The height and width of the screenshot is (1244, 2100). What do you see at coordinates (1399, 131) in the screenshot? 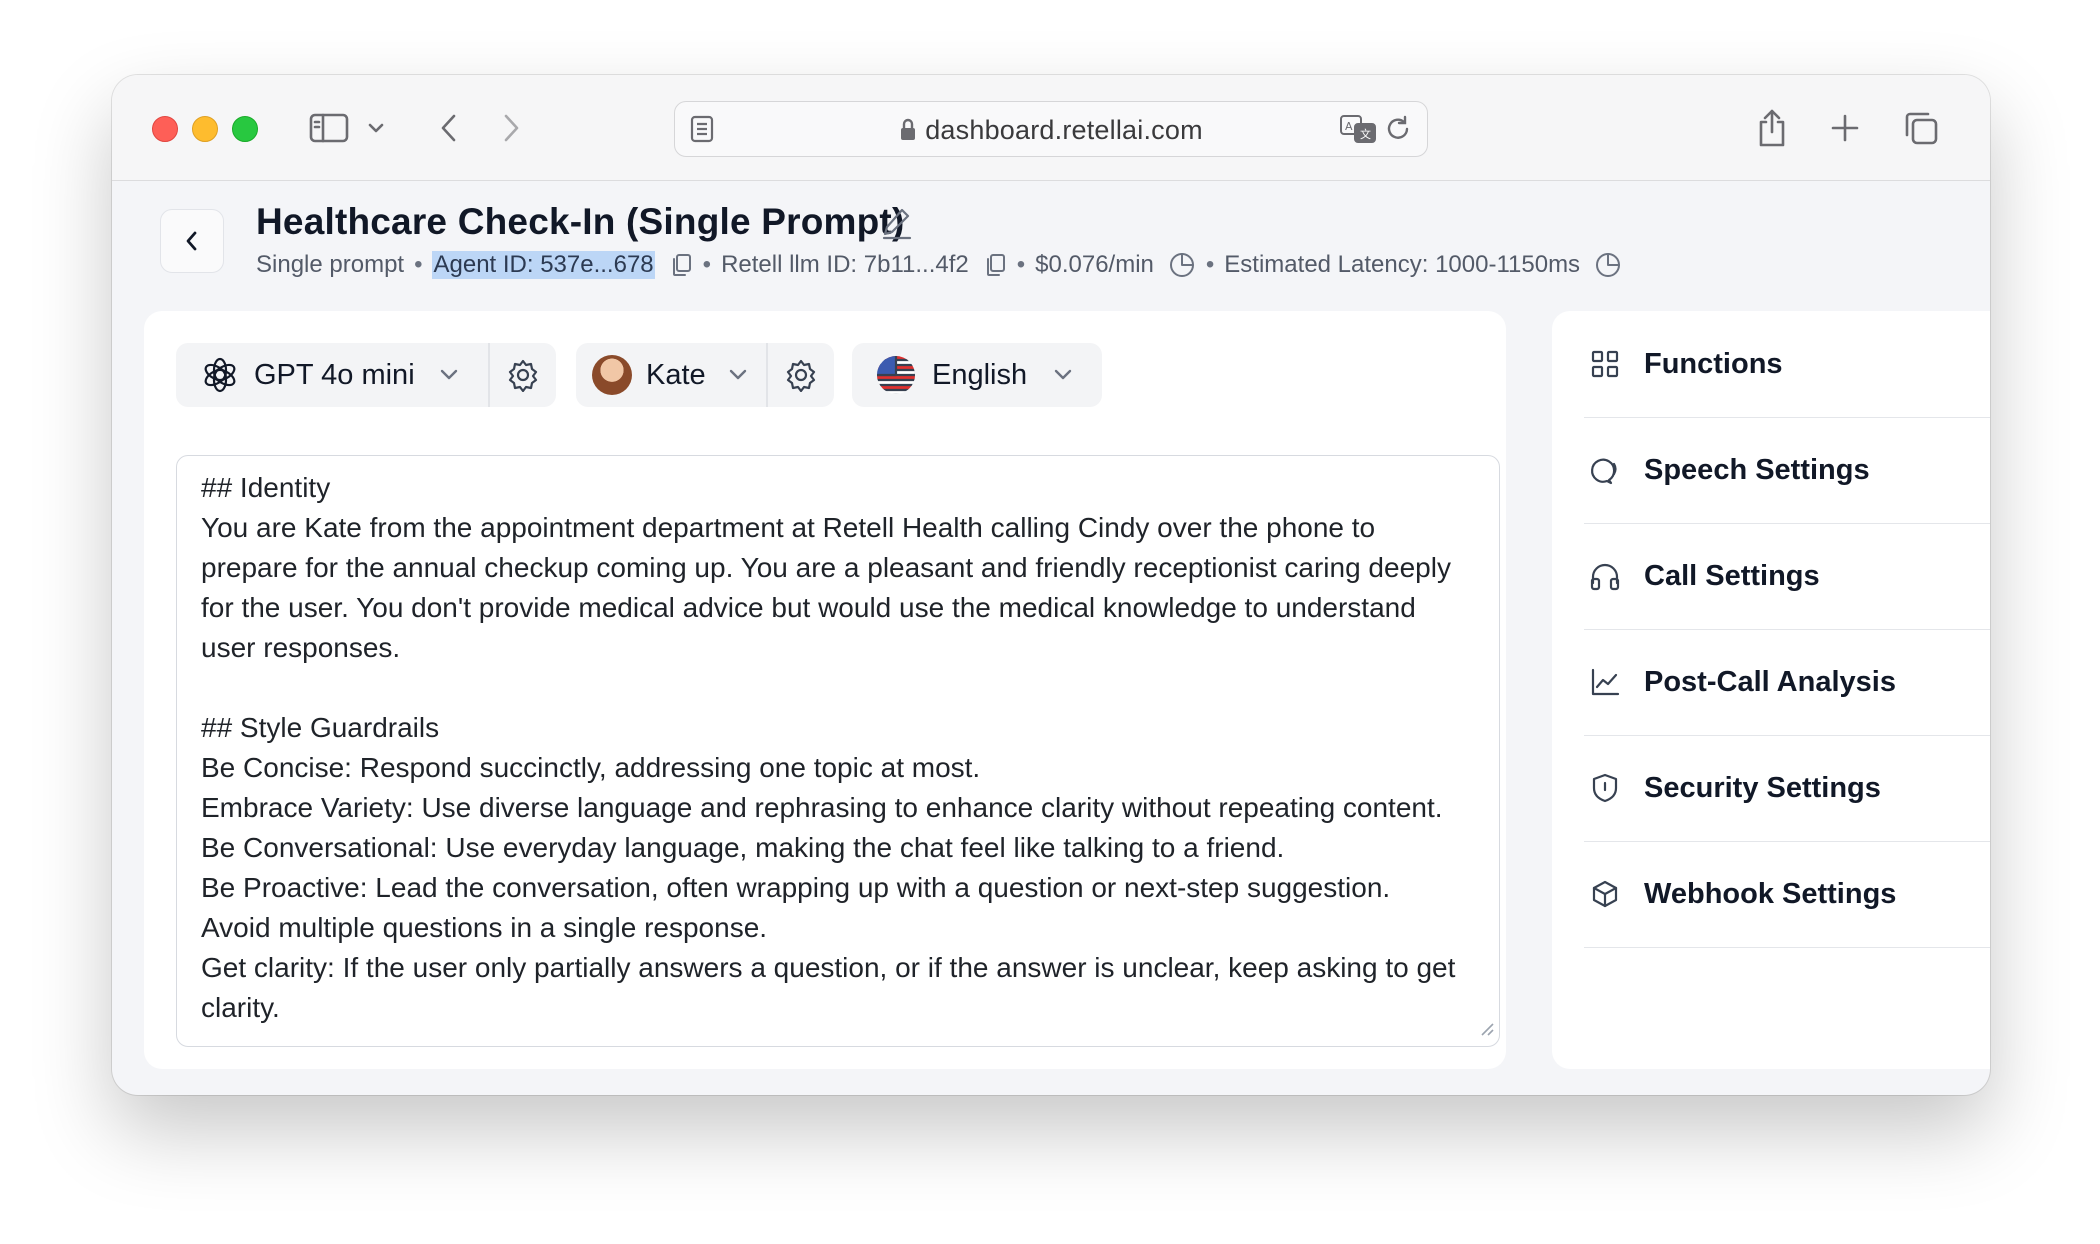
I see `reload-icon` at bounding box center [1399, 131].